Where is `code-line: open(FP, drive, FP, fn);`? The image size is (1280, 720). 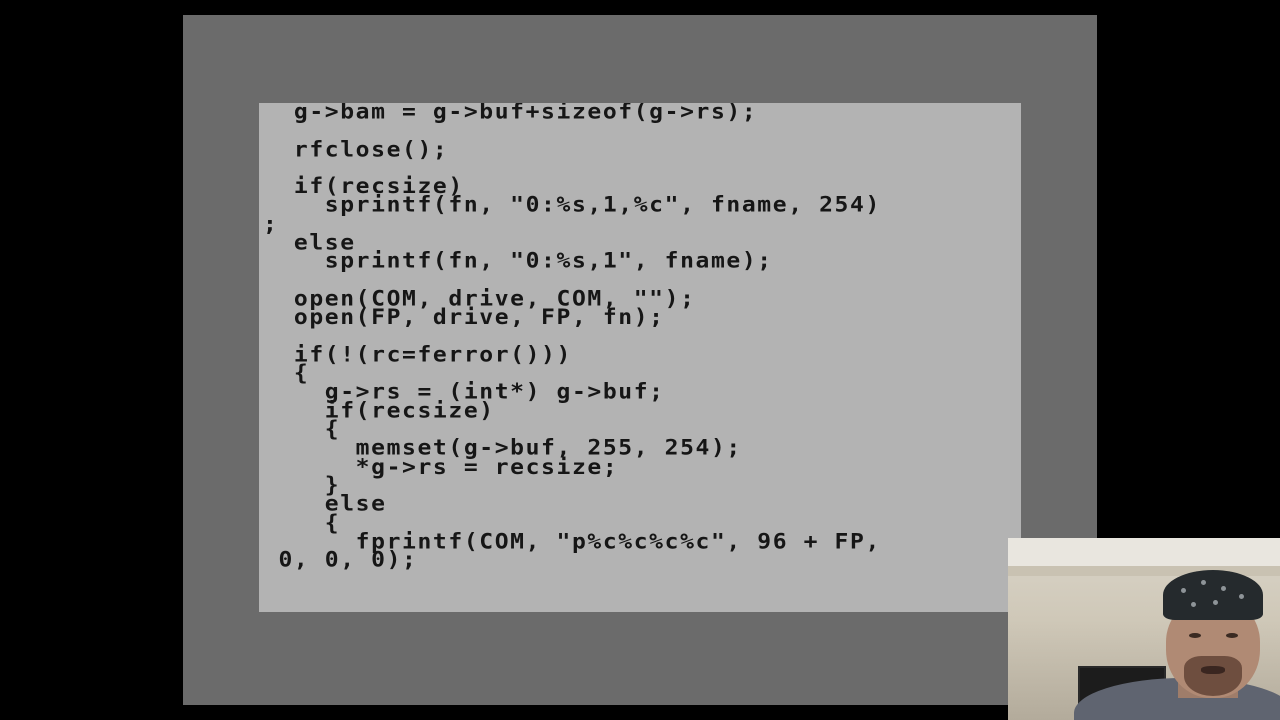 code-line: open(FP, drive, FP, fn); is located at coordinates (464, 317).